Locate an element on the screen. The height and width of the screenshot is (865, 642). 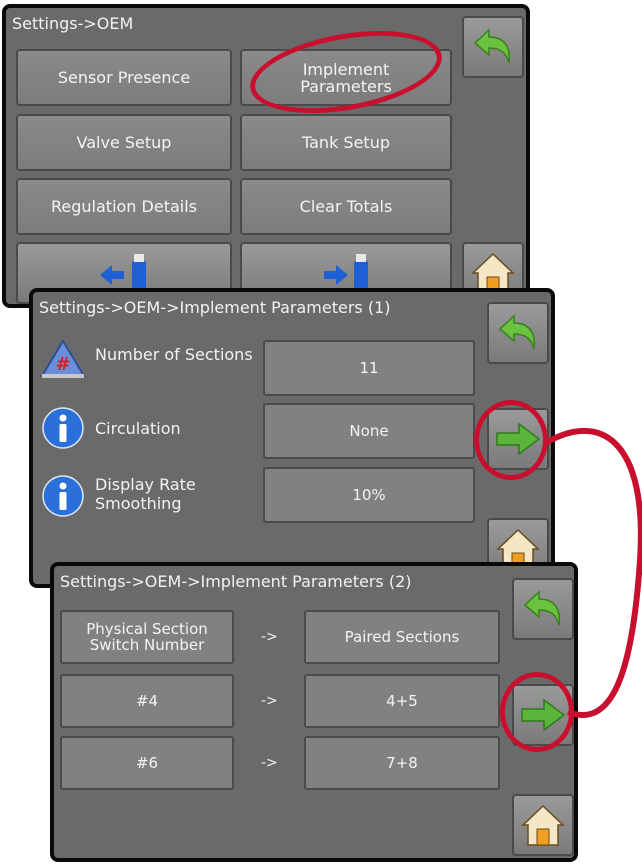
display-rate-smoothing-field: 10% is located at coordinates (369, 495).